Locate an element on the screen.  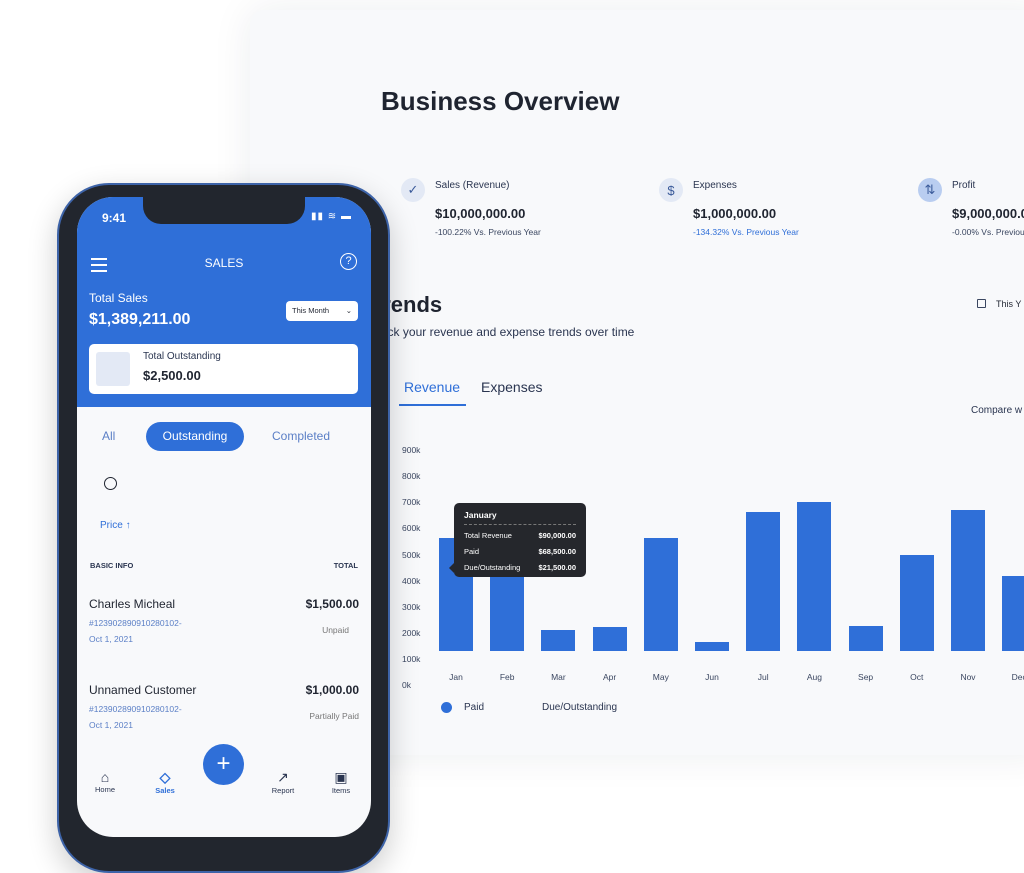
filter-outstanding: Outstanding is located at coordinates (195, 436).